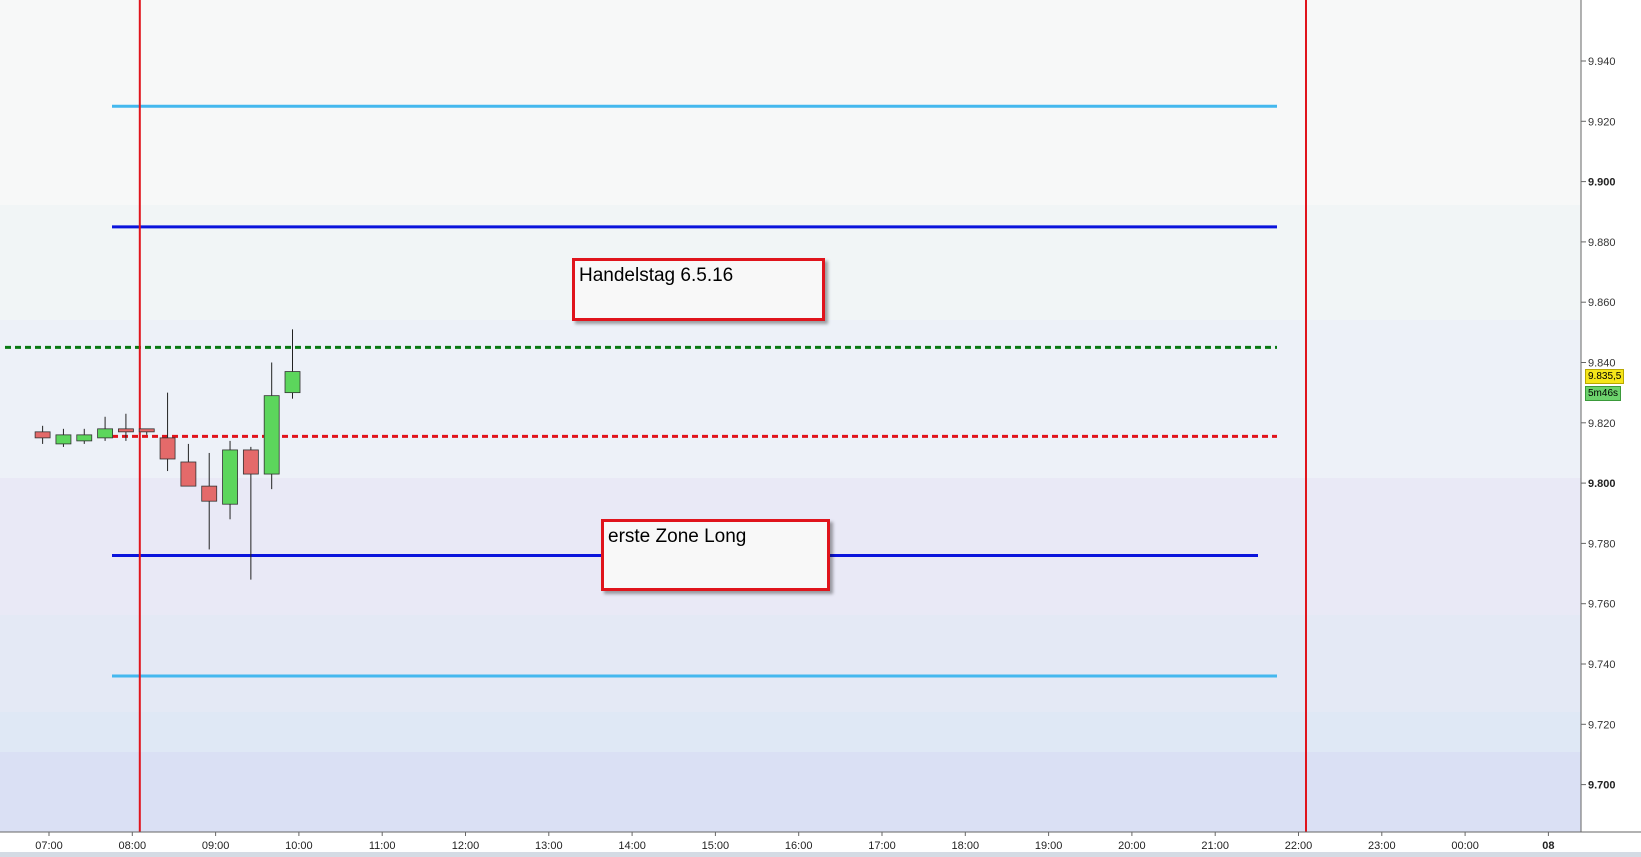 This screenshot has height=857, width=1641. Describe the element at coordinates (1602, 183) in the screenshot. I see `y-tick-label: 9.900` at that location.